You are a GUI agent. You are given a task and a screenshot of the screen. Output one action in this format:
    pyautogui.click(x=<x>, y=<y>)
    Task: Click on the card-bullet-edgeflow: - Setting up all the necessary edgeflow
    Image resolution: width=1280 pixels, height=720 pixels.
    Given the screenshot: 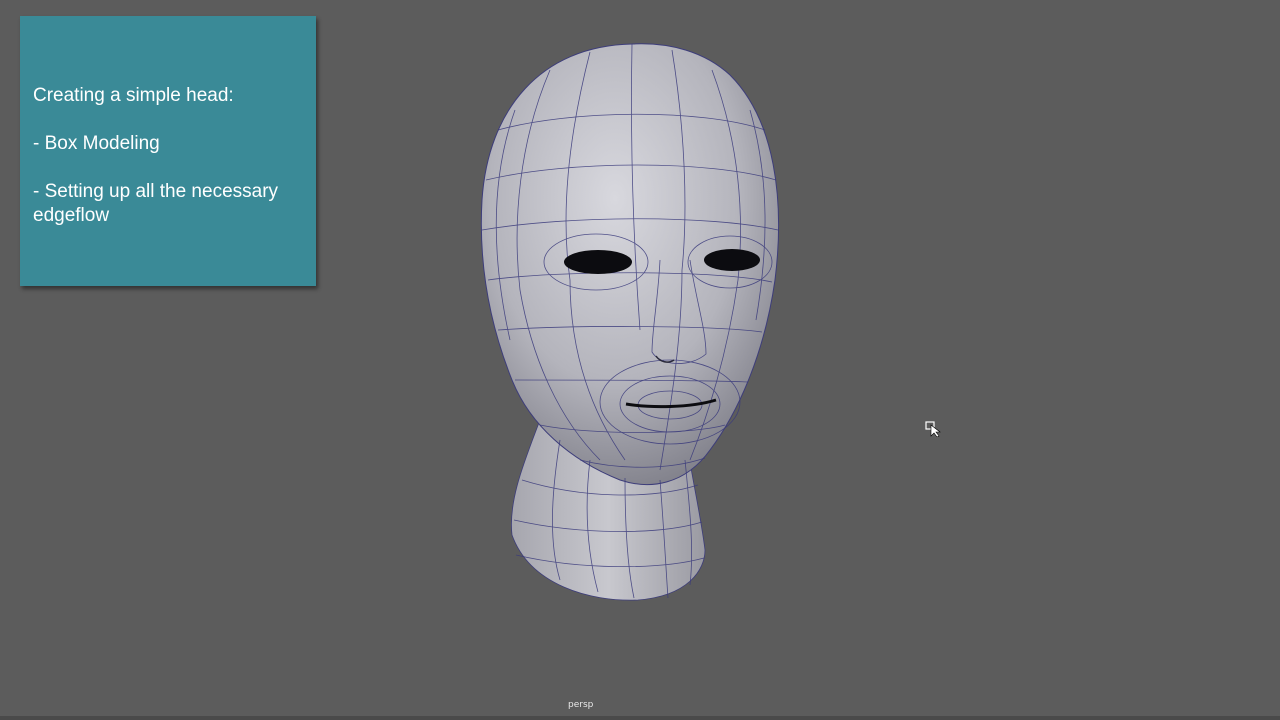 What is the action you would take?
    pyautogui.click(x=156, y=203)
    